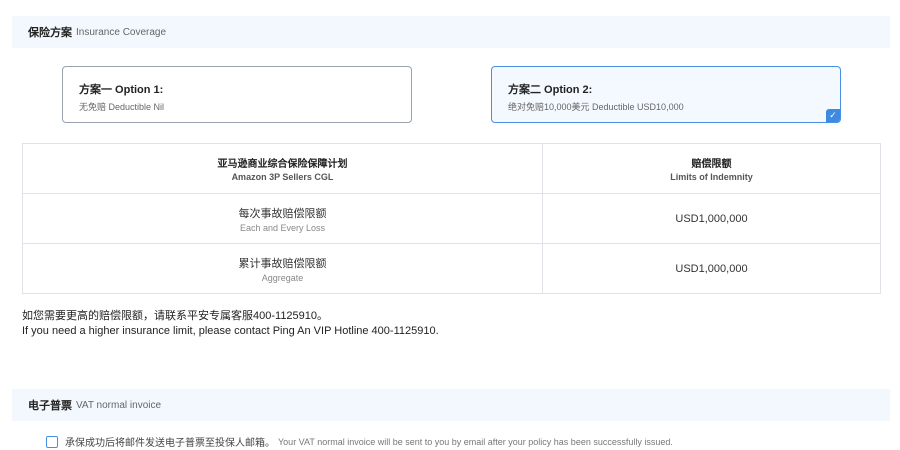 This screenshot has height=450, width=900. I want to click on section-title-zh: 保险方案, so click(50, 33).